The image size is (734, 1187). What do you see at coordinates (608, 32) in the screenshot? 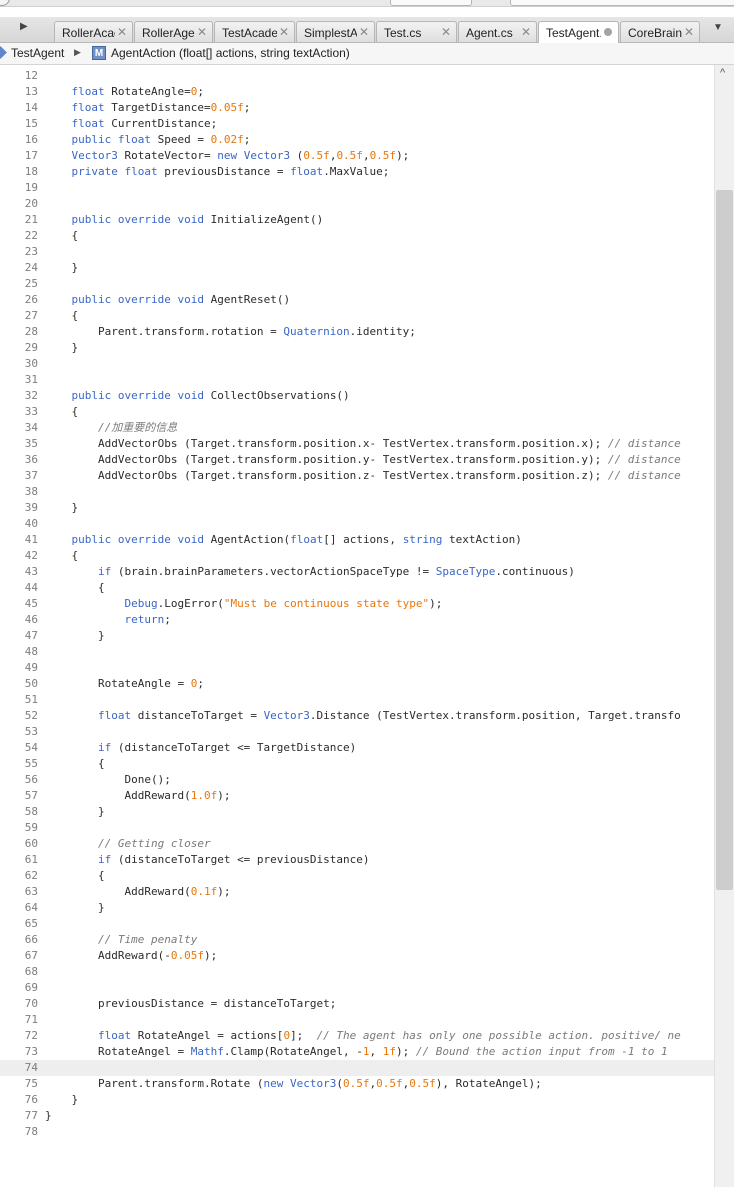
I see `modified-dot-icon` at bounding box center [608, 32].